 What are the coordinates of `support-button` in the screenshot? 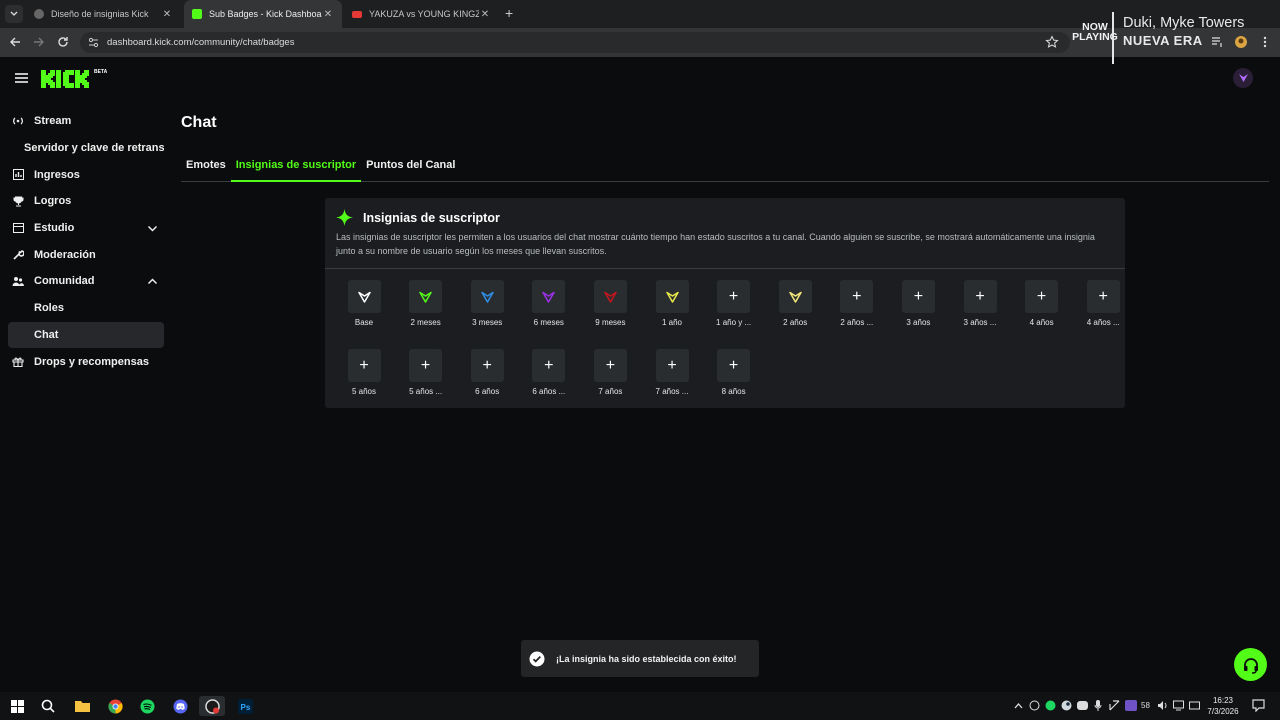 It's located at (1250, 664).